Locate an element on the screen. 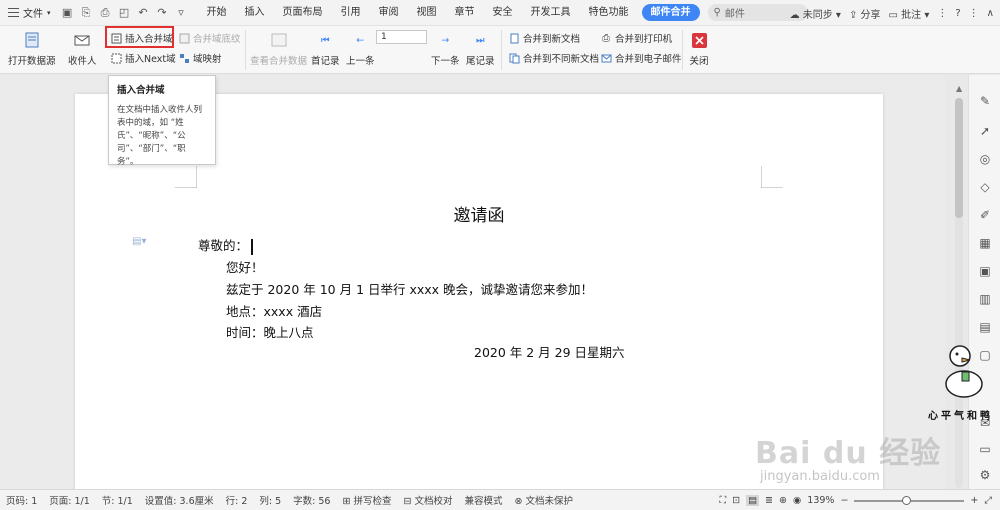 The height and width of the screenshot is (510, 1000). zoom-slider is located at coordinates (909, 500).